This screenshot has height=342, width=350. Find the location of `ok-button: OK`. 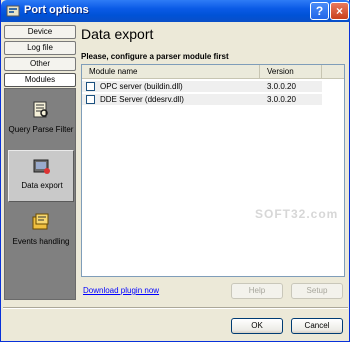

ok-button: OK is located at coordinates (257, 326).